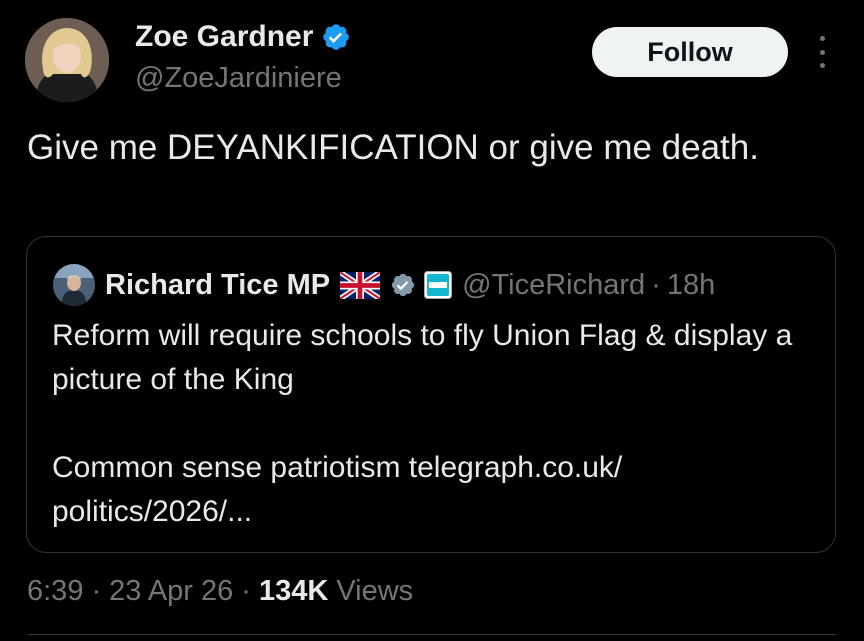  What do you see at coordinates (360, 285) in the screenshot?
I see `uk-flag-icon` at bounding box center [360, 285].